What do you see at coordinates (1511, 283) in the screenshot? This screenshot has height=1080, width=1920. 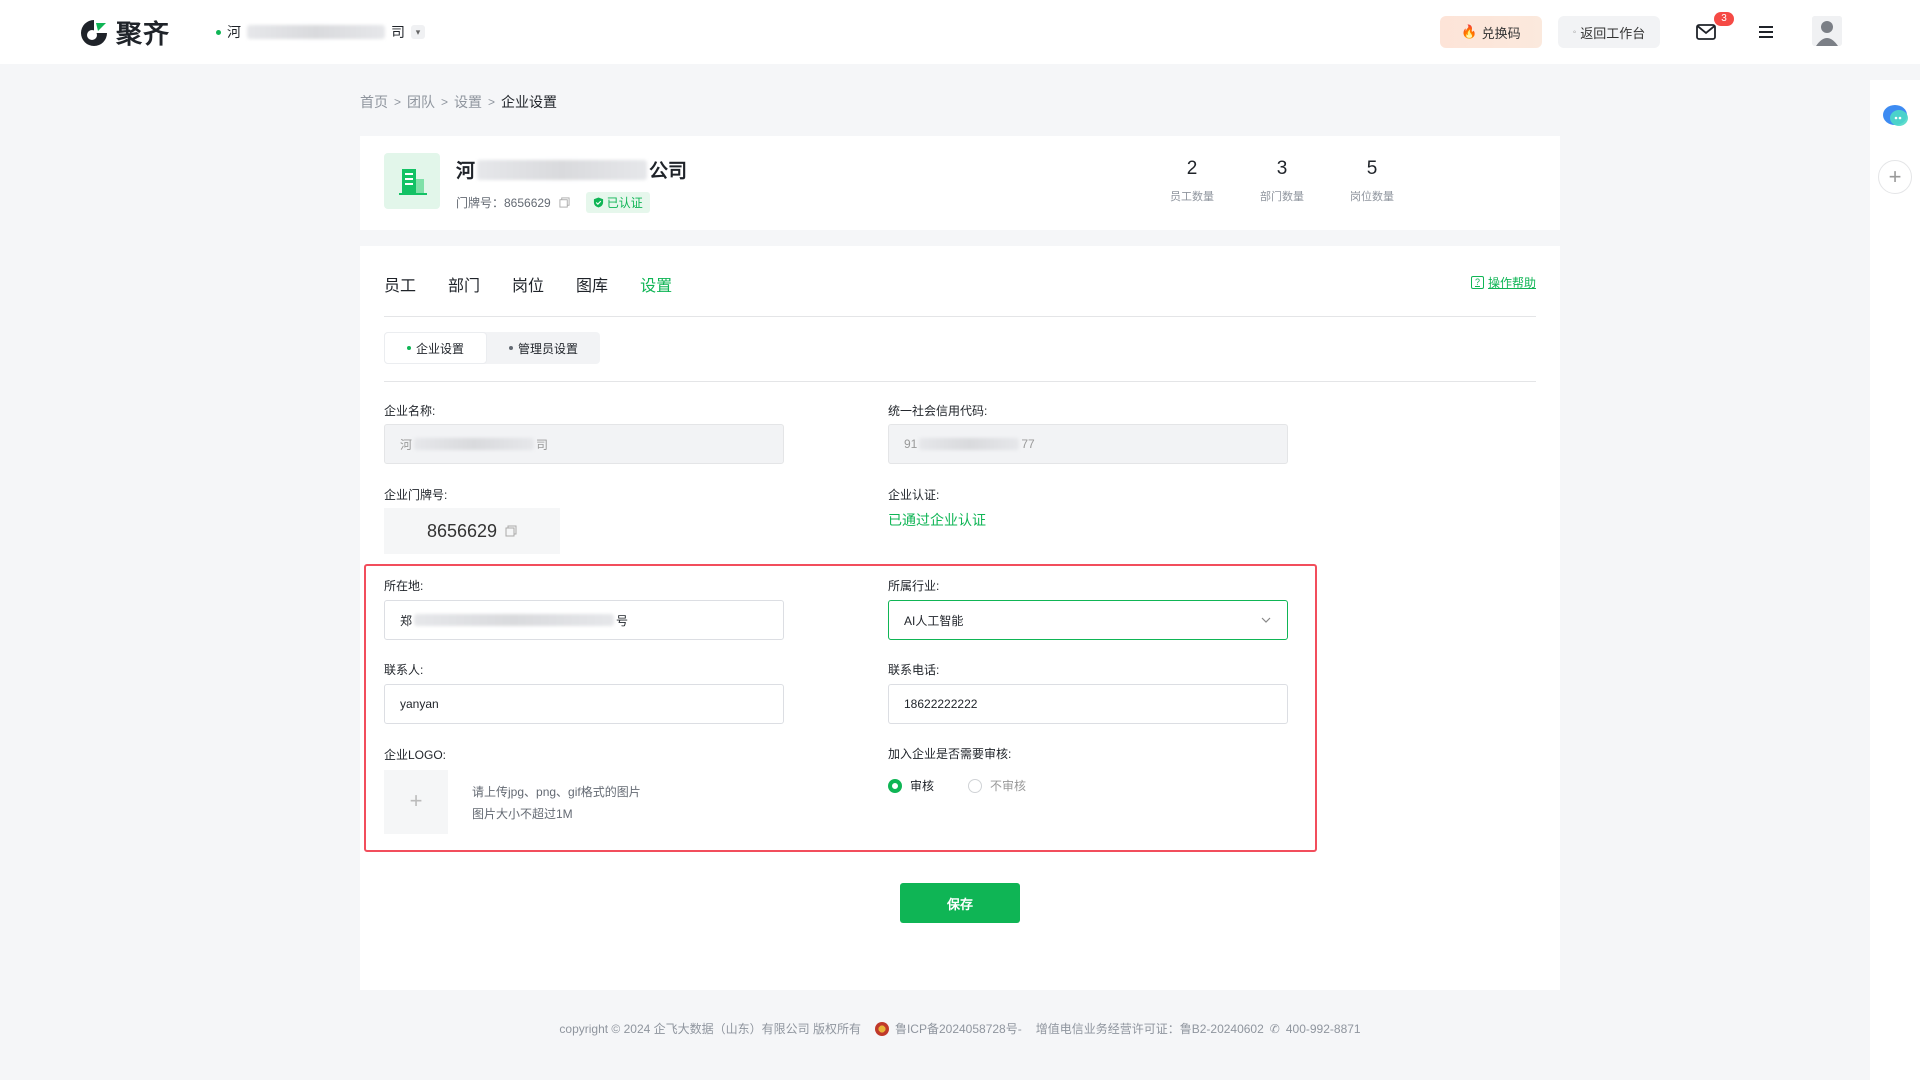 I see `help-label: 操作帮助` at bounding box center [1511, 283].